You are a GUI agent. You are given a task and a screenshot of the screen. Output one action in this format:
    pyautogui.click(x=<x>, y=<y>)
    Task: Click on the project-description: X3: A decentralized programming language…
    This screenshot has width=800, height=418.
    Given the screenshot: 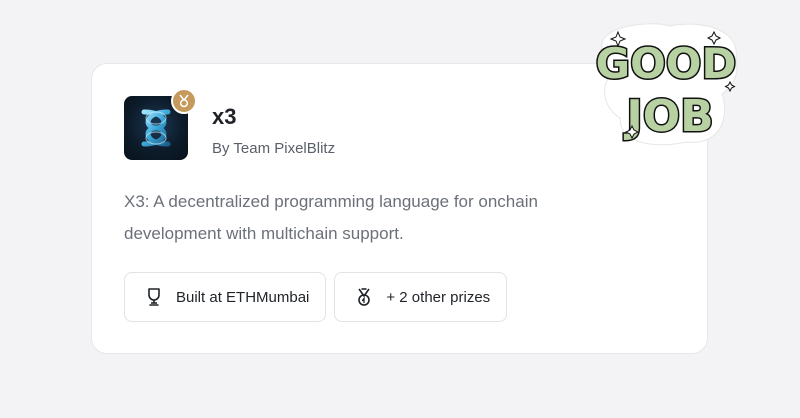 What is the action you would take?
    pyautogui.click(x=331, y=217)
    